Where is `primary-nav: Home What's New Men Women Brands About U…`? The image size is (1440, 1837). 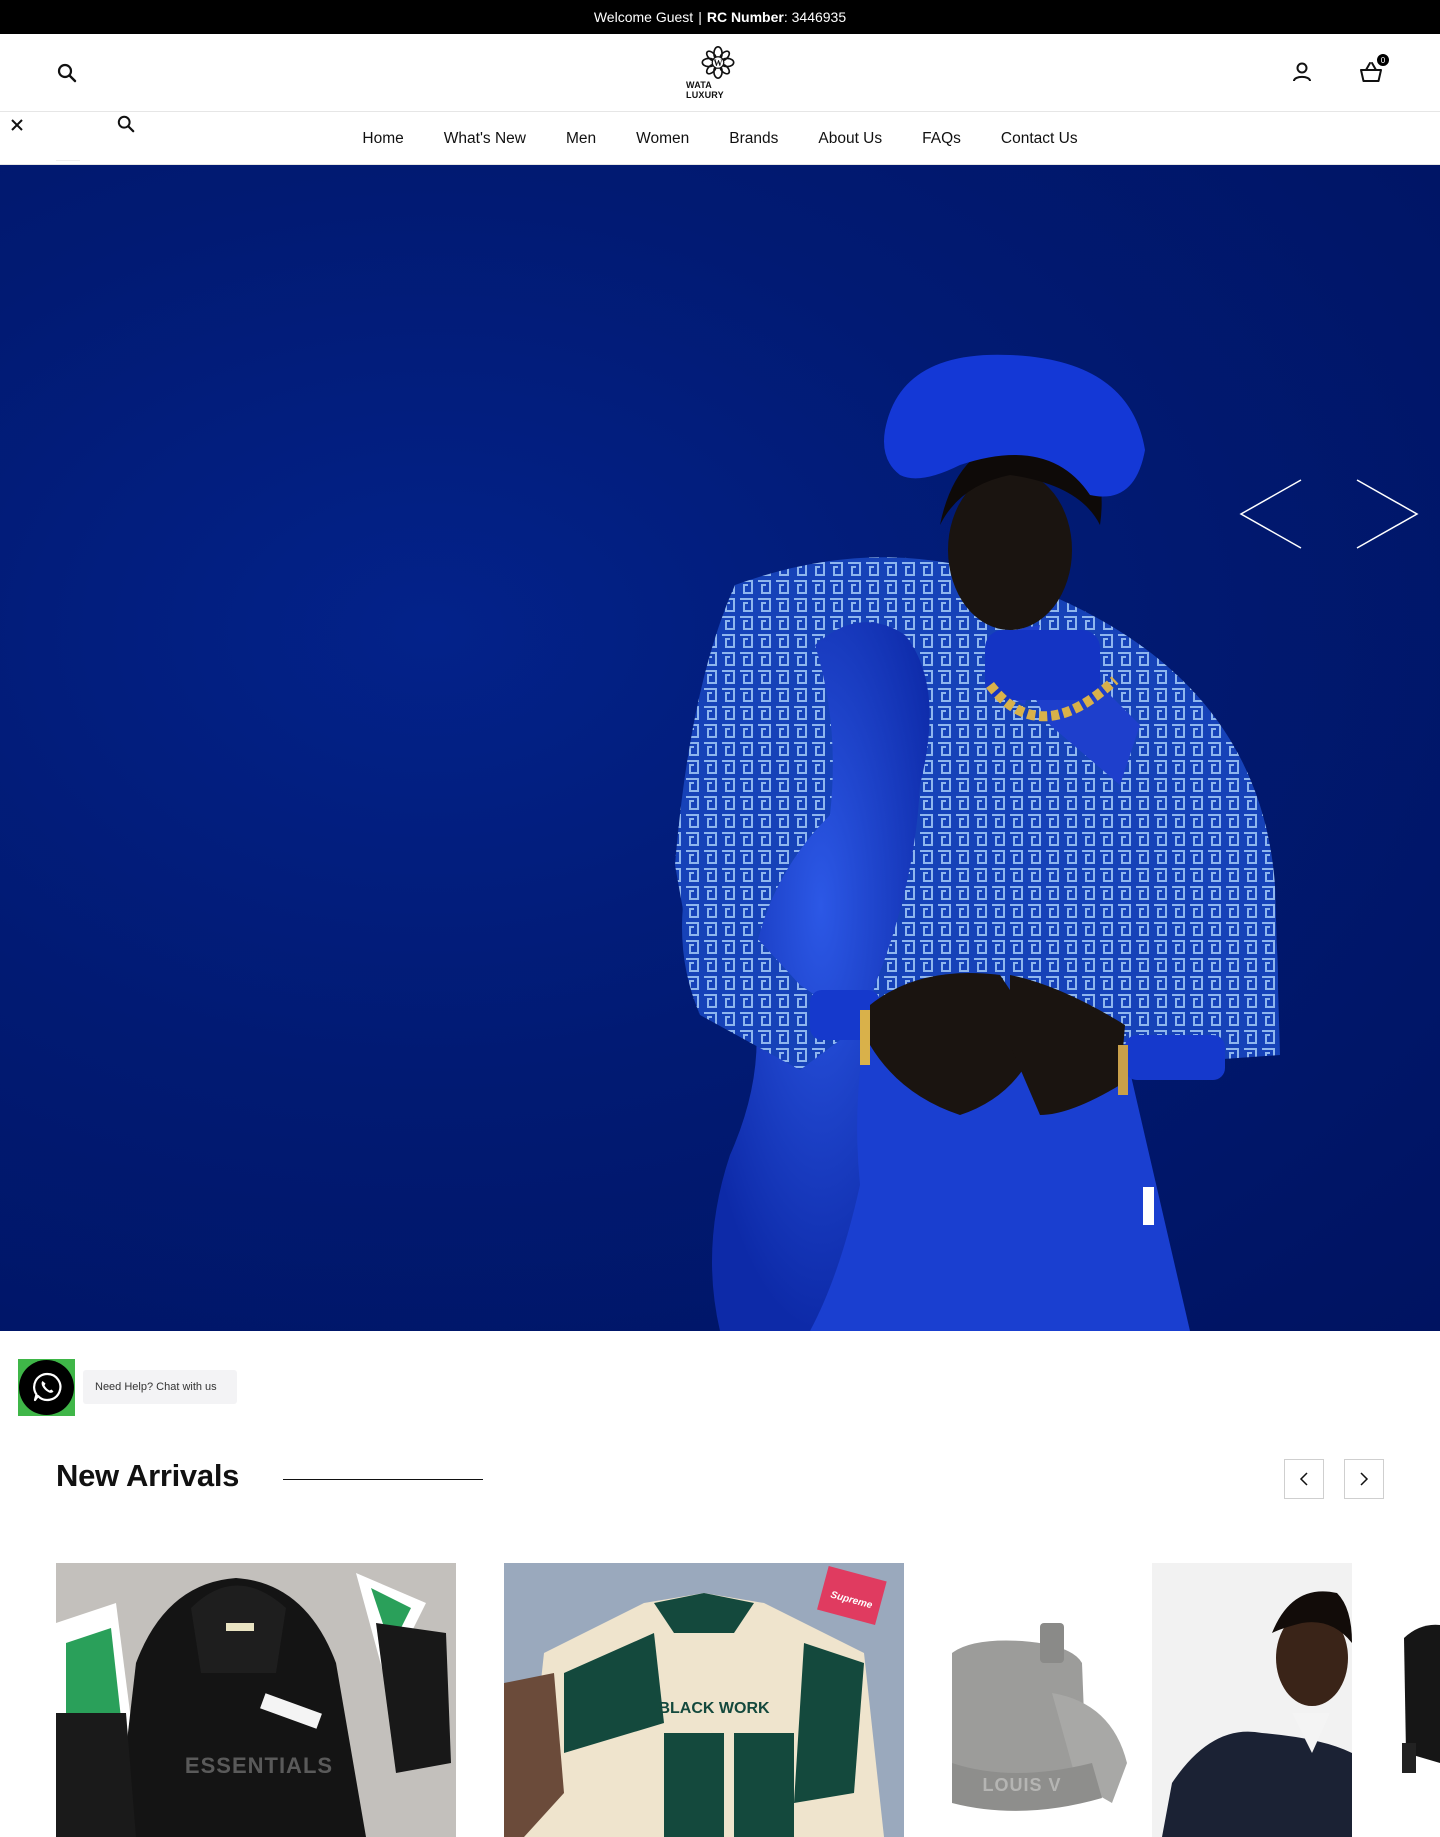
primary-nav: Home What's New Men Women Brands About U… is located at coordinates (720, 138).